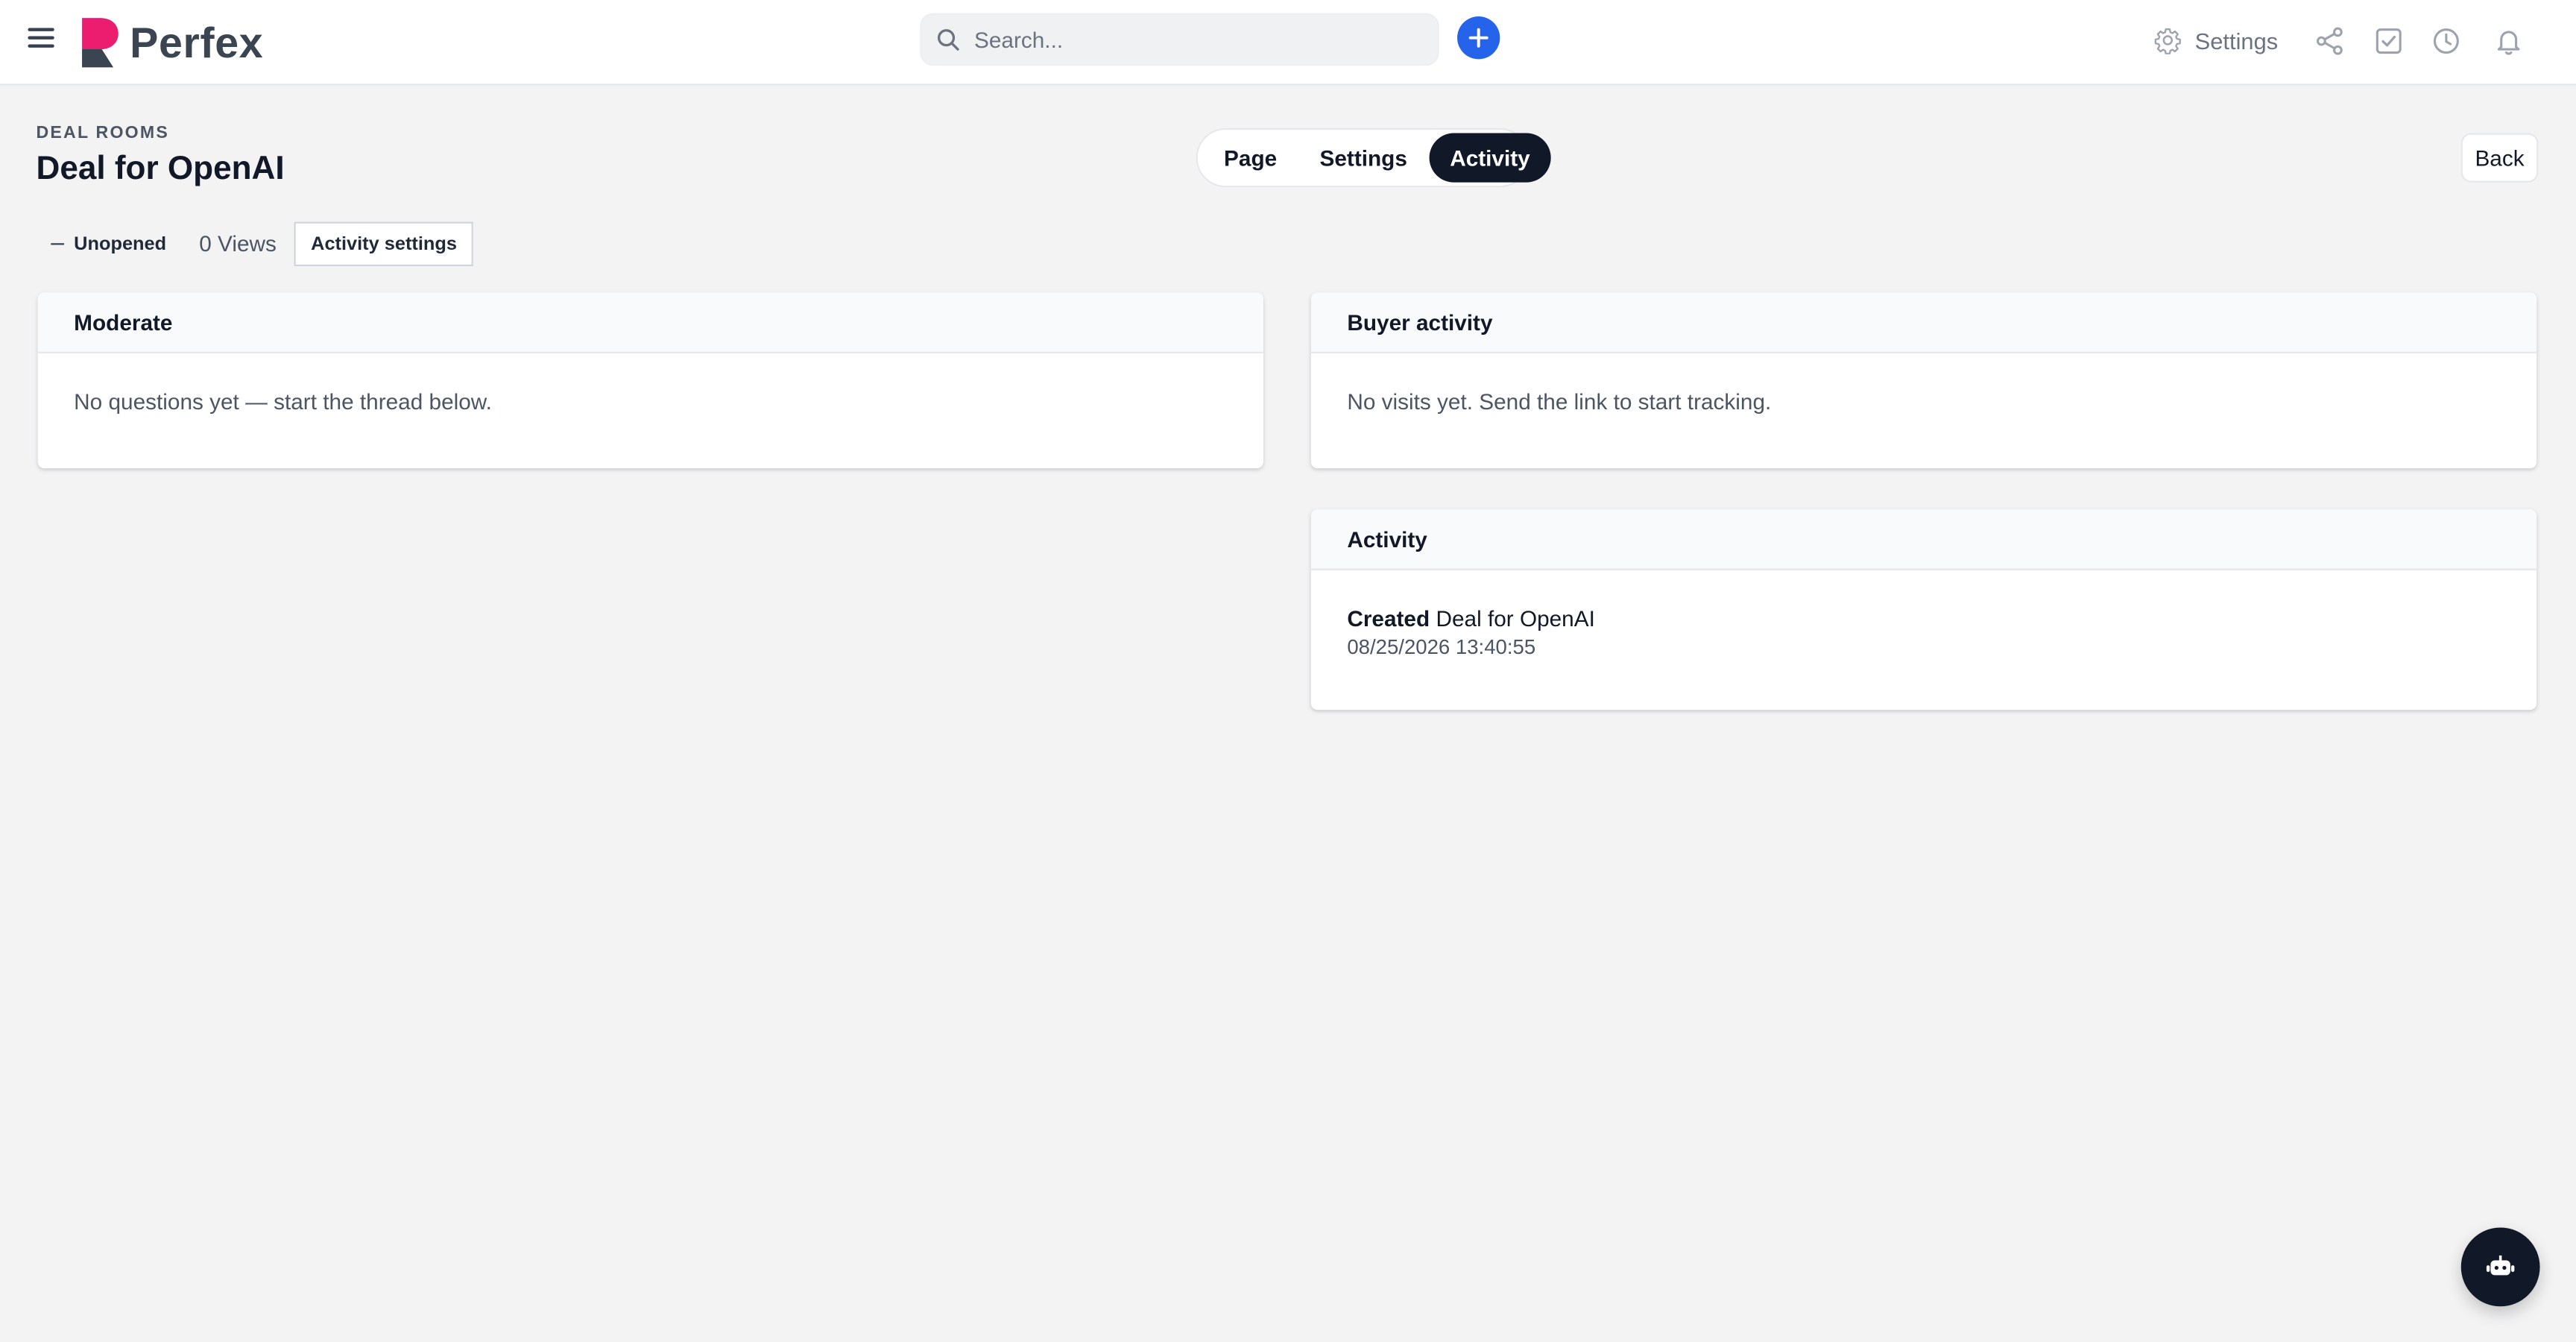 The image size is (2576, 1342). Describe the element at coordinates (2446, 41) in the screenshot. I see `clock-icon` at that location.